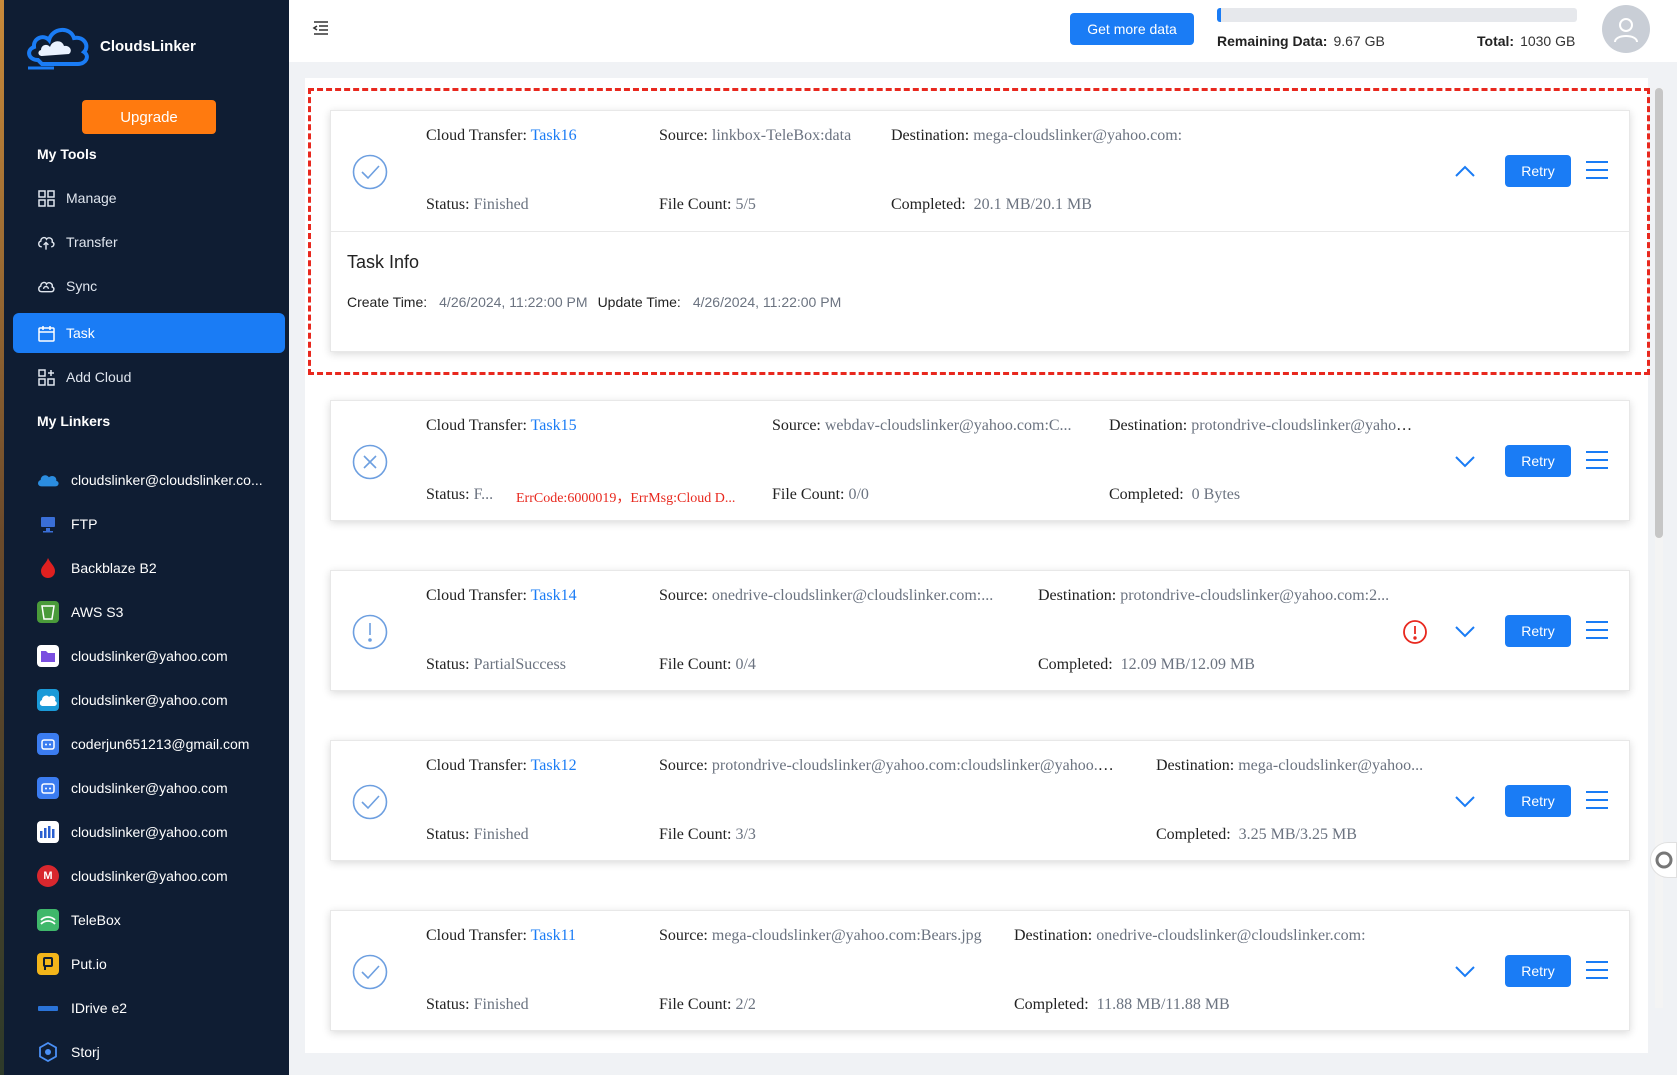 The image size is (1677, 1075). I want to click on sidebar-linker: coderjun651213@gmail.com, so click(162, 744).